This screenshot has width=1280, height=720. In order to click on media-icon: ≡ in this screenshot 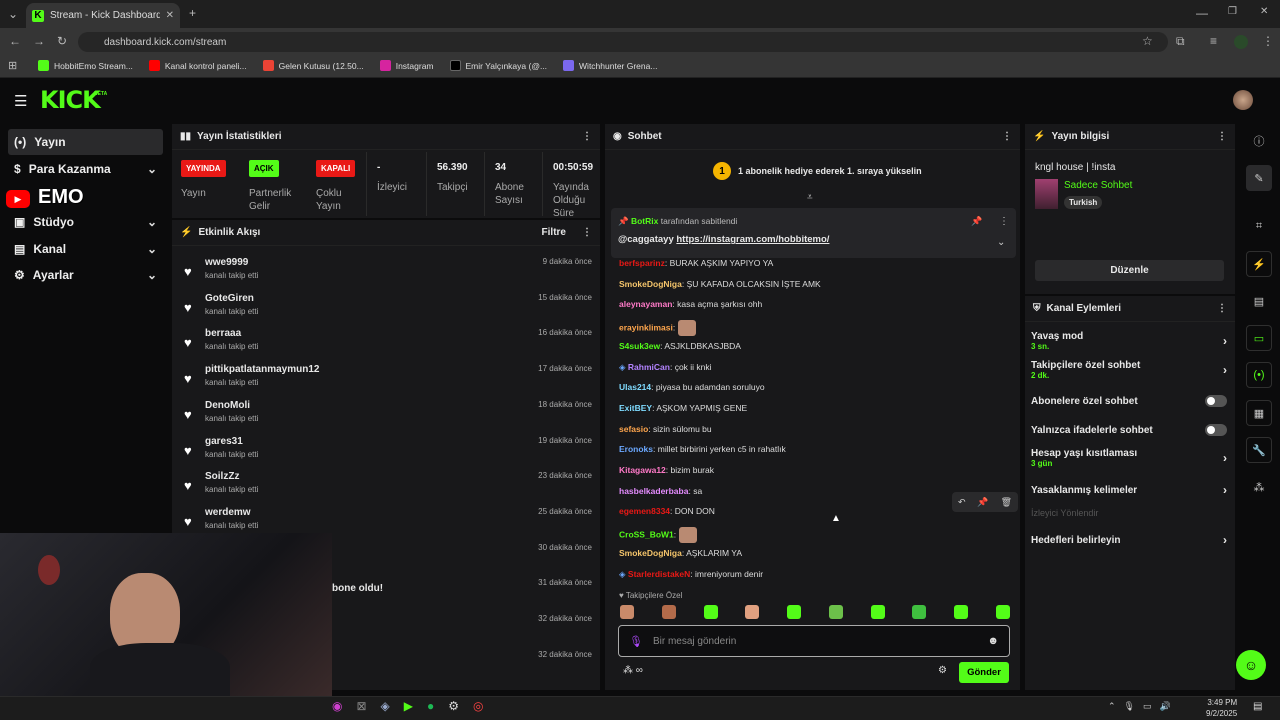, I will do `click(1213, 41)`.